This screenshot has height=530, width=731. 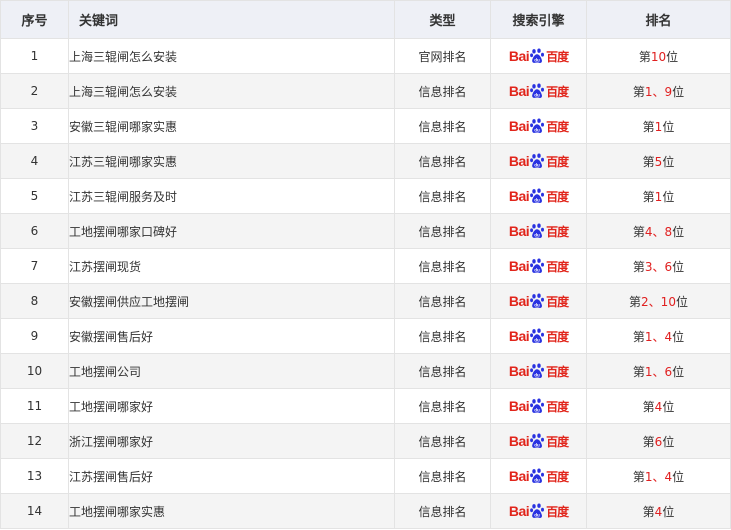 What do you see at coordinates (658, 91) in the screenshot?
I see `rank-value: 1、9` at bounding box center [658, 91].